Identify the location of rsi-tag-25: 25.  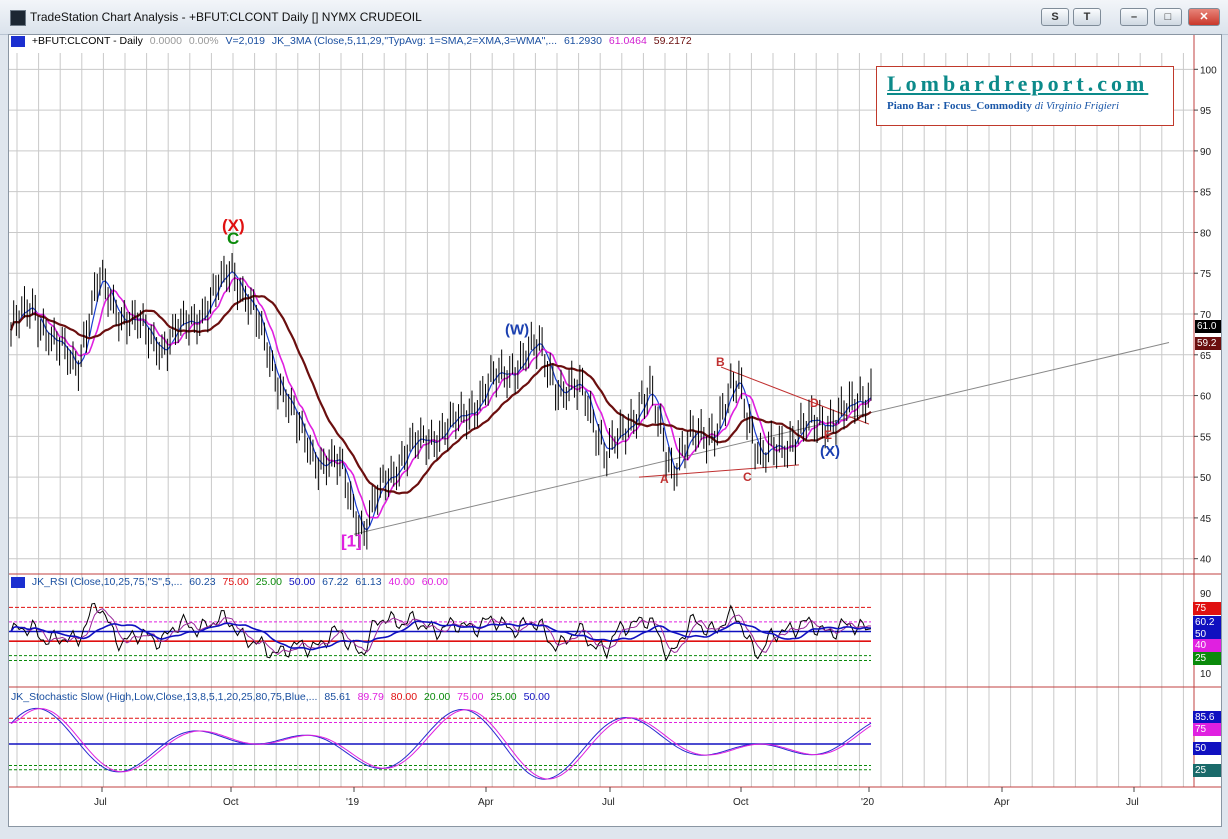
(1207, 658).